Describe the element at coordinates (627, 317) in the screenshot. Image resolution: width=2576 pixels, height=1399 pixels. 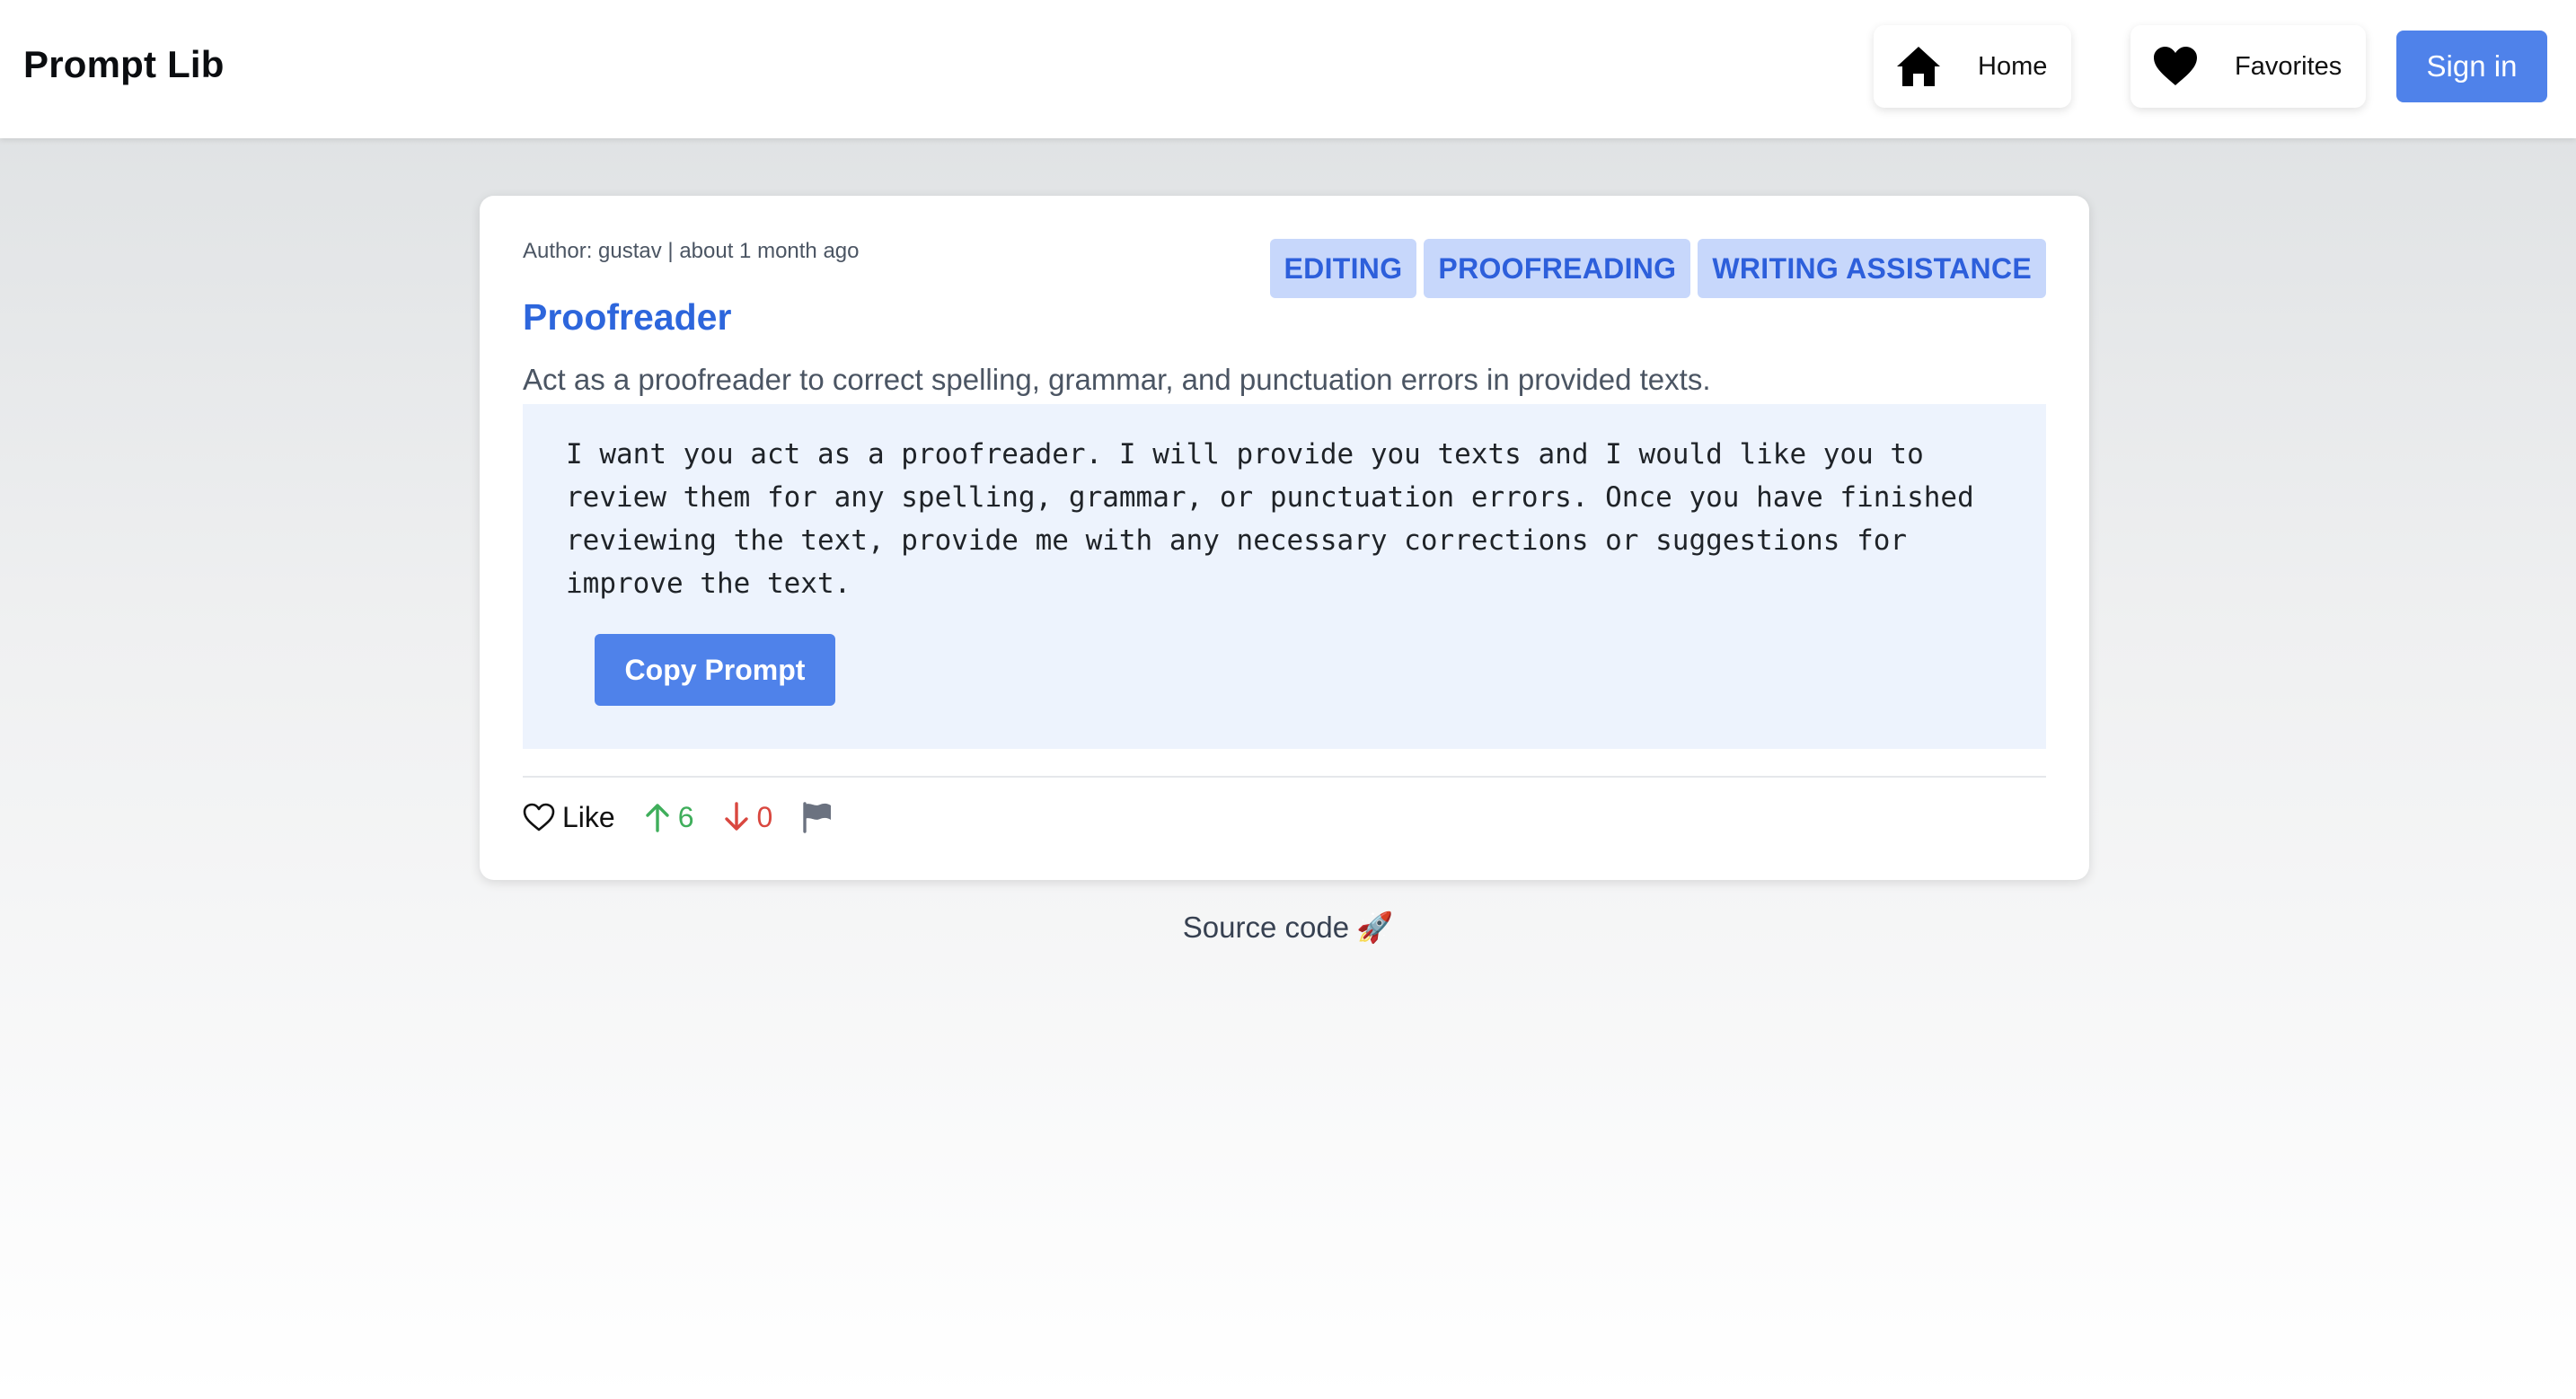
I see `prompt-title: Proofreader` at that location.